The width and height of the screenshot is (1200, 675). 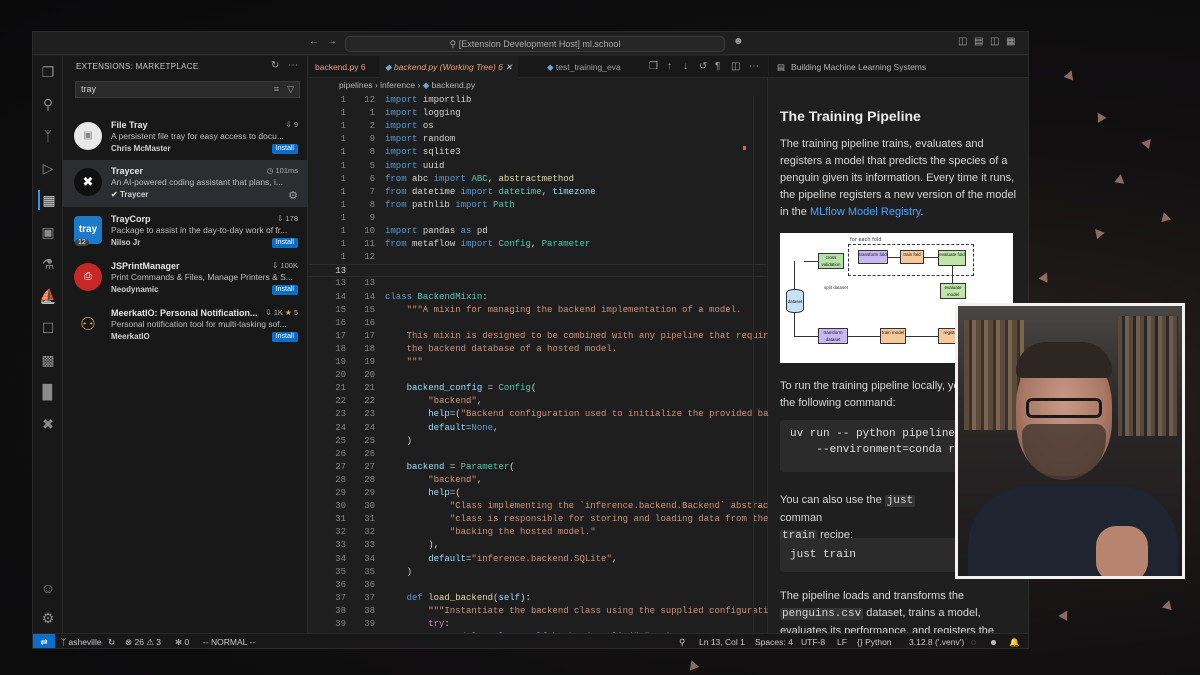 What do you see at coordinates (111, 641) in the screenshot?
I see `sync-icon: ↻` at bounding box center [111, 641].